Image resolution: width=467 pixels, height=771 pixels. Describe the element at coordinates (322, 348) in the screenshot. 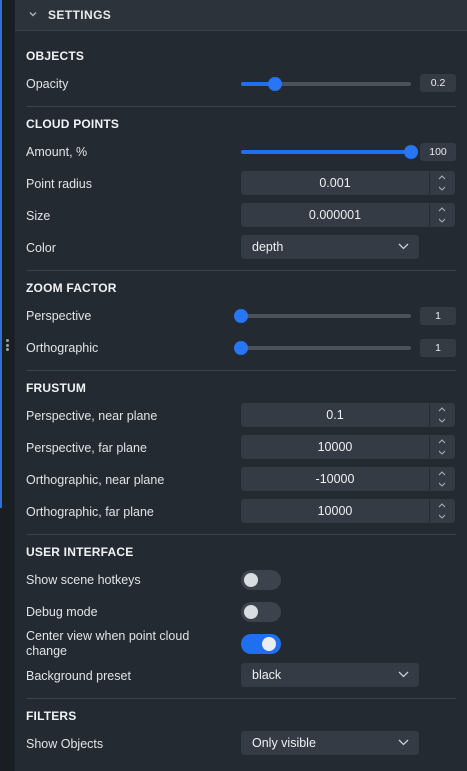

I see `orthographic-zoom-slider` at that location.